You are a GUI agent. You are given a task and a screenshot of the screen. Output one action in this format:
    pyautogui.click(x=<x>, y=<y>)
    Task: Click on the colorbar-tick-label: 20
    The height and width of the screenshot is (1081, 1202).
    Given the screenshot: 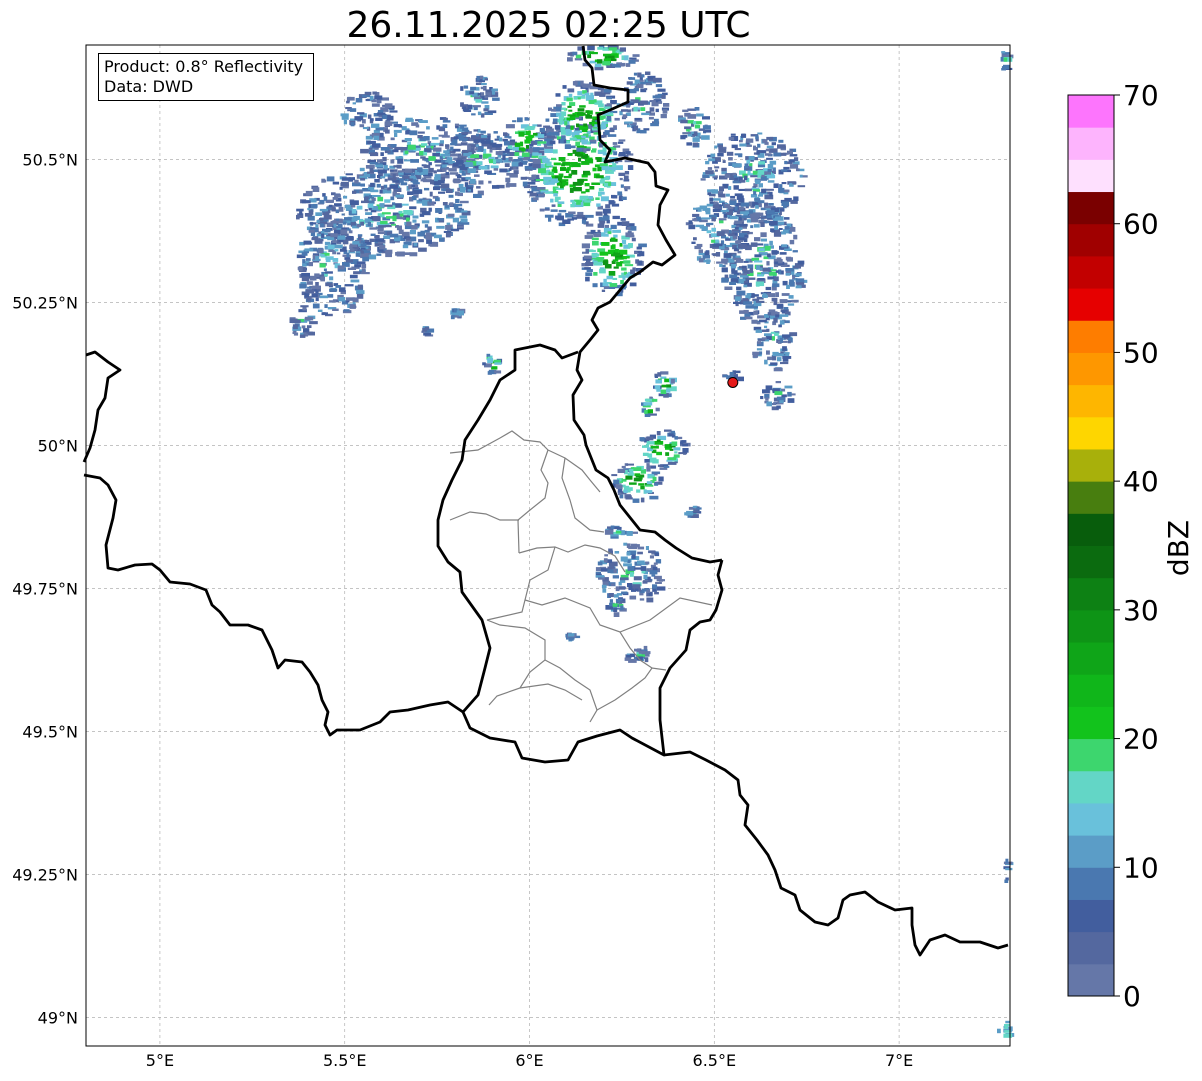 What is the action you would take?
    pyautogui.click(x=1141, y=739)
    